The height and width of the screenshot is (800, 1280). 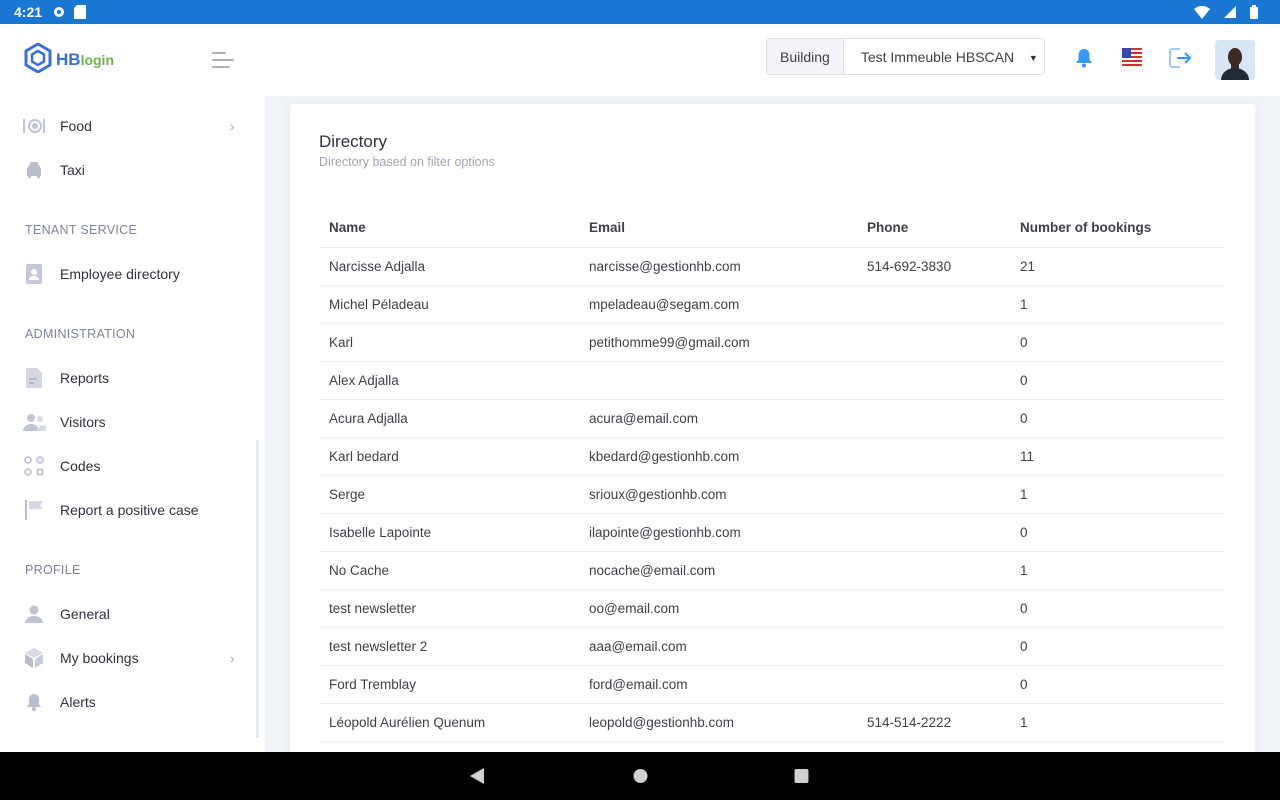 I want to click on brand-login: login, so click(x=97, y=60).